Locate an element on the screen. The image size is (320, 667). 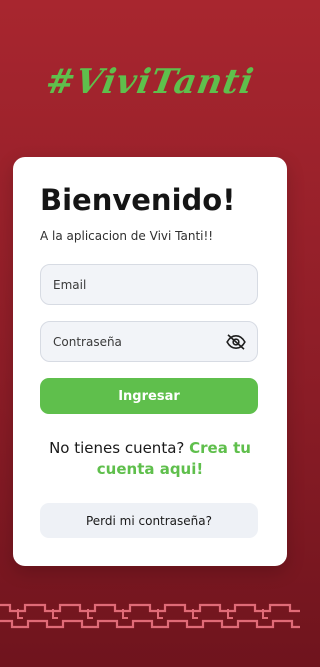
page-subtitle: A la aplicacion de Vivi Tanti!! is located at coordinates (127, 236).